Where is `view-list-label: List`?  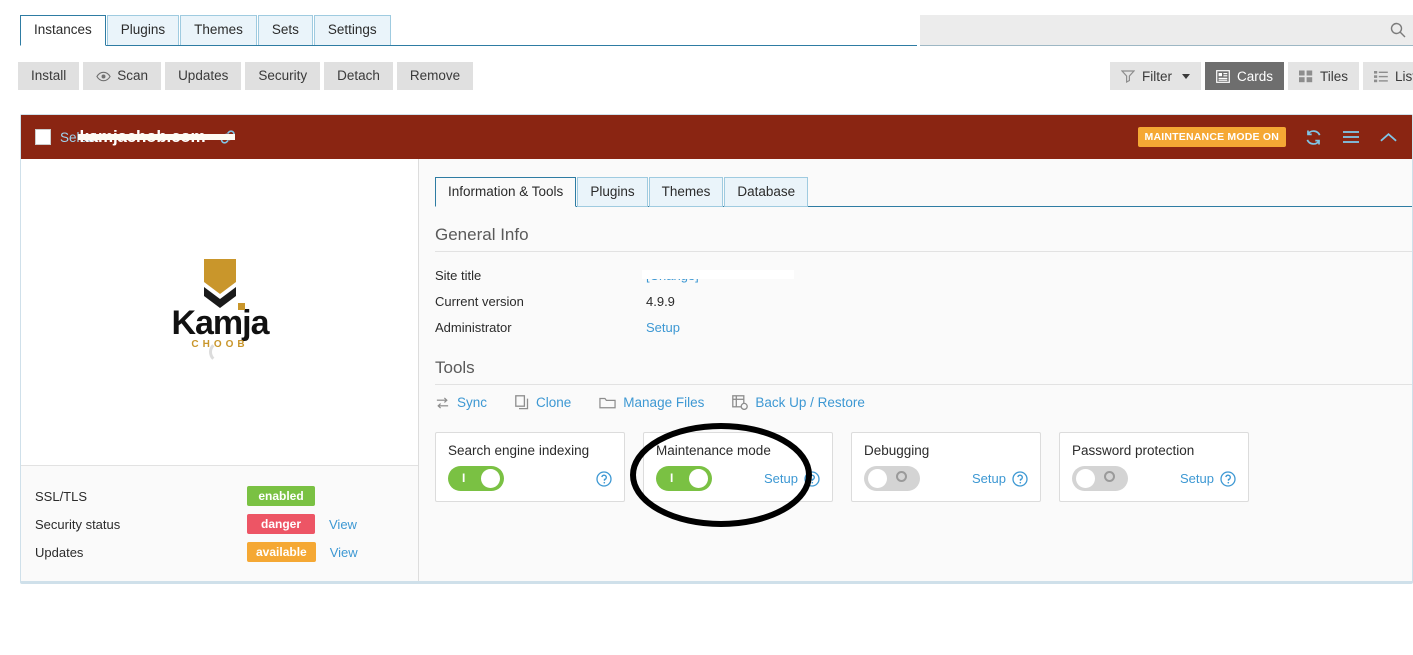
view-list-label: List is located at coordinates (1403, 76).